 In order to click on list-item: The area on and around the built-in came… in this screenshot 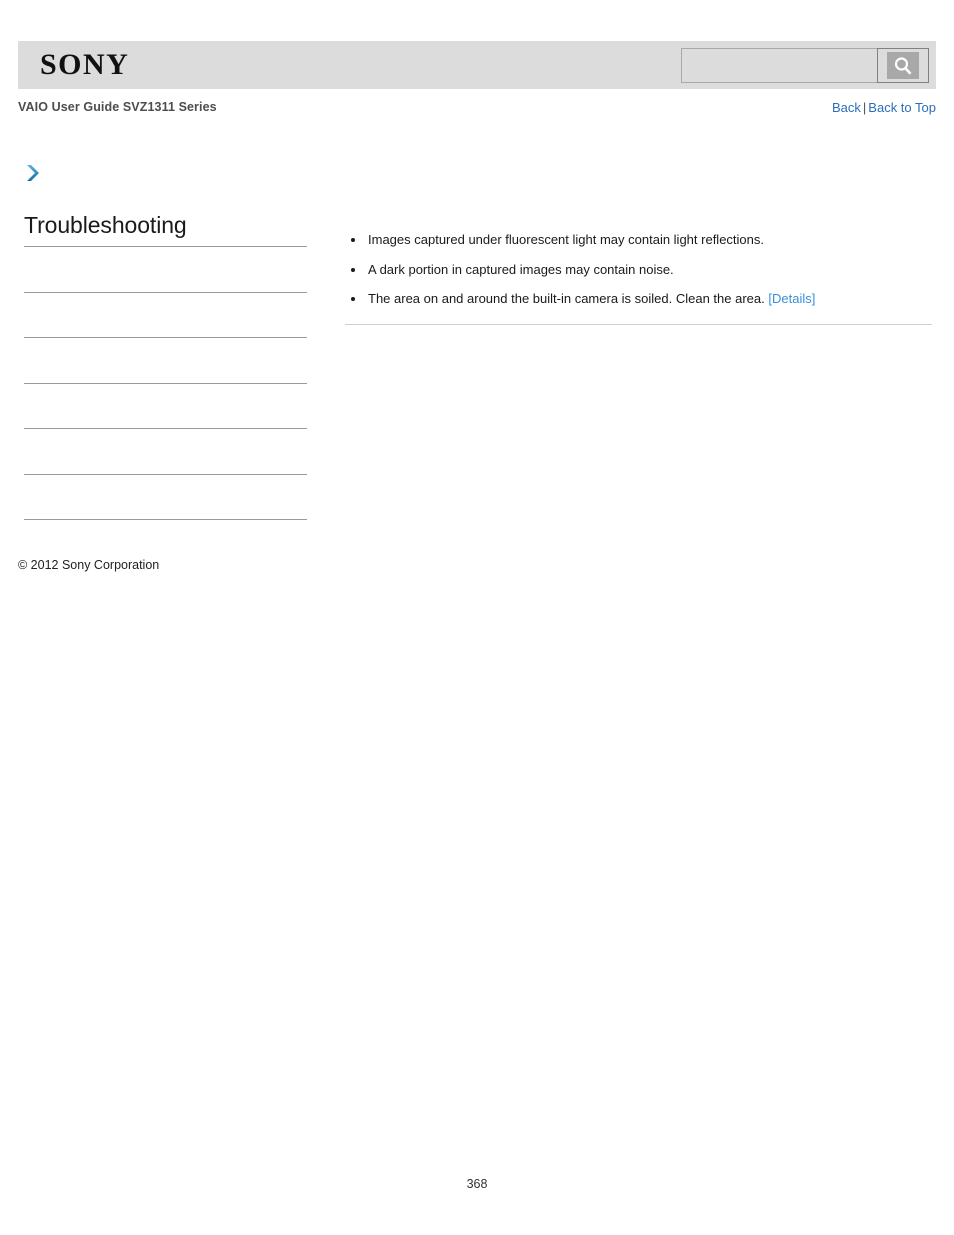, I will do `click(638, 299)`.